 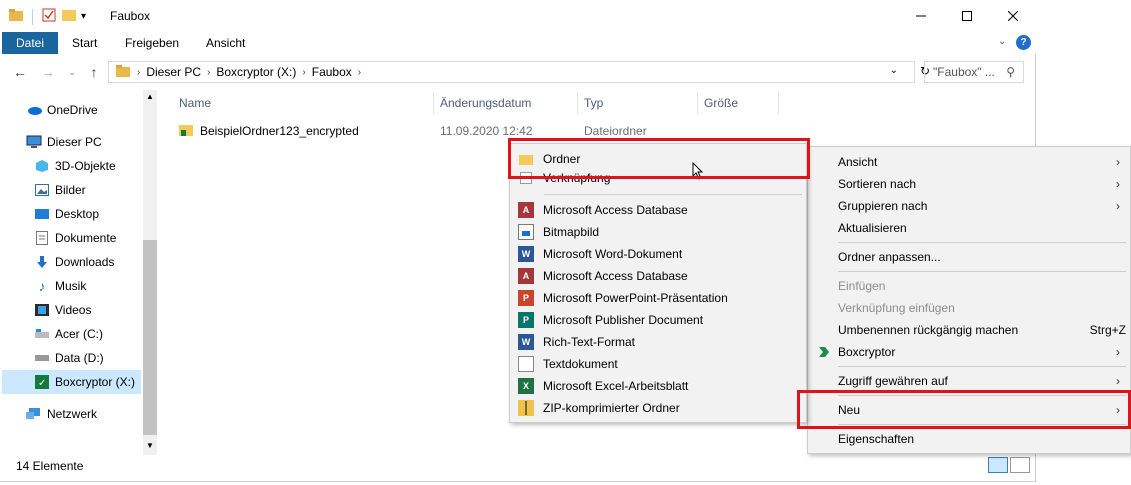 What do you see at coordinates (661, 320) in the screenshot?
I see `submenu-item-publisher: P Microsoft Publisher Document` at bounding box center [661, 320].